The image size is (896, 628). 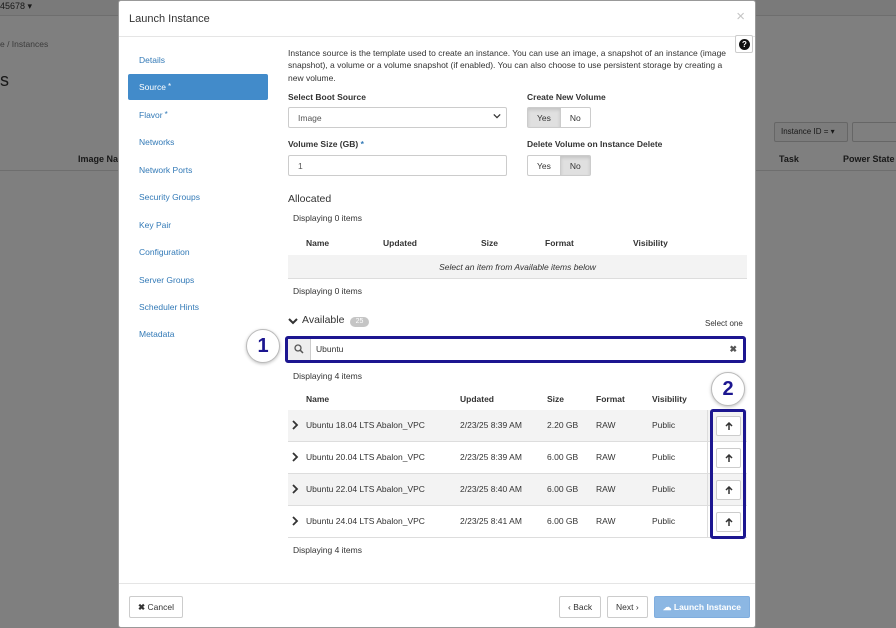 I want to click on delete-volume-yes-button: Yes, so click(x=544, y=165).